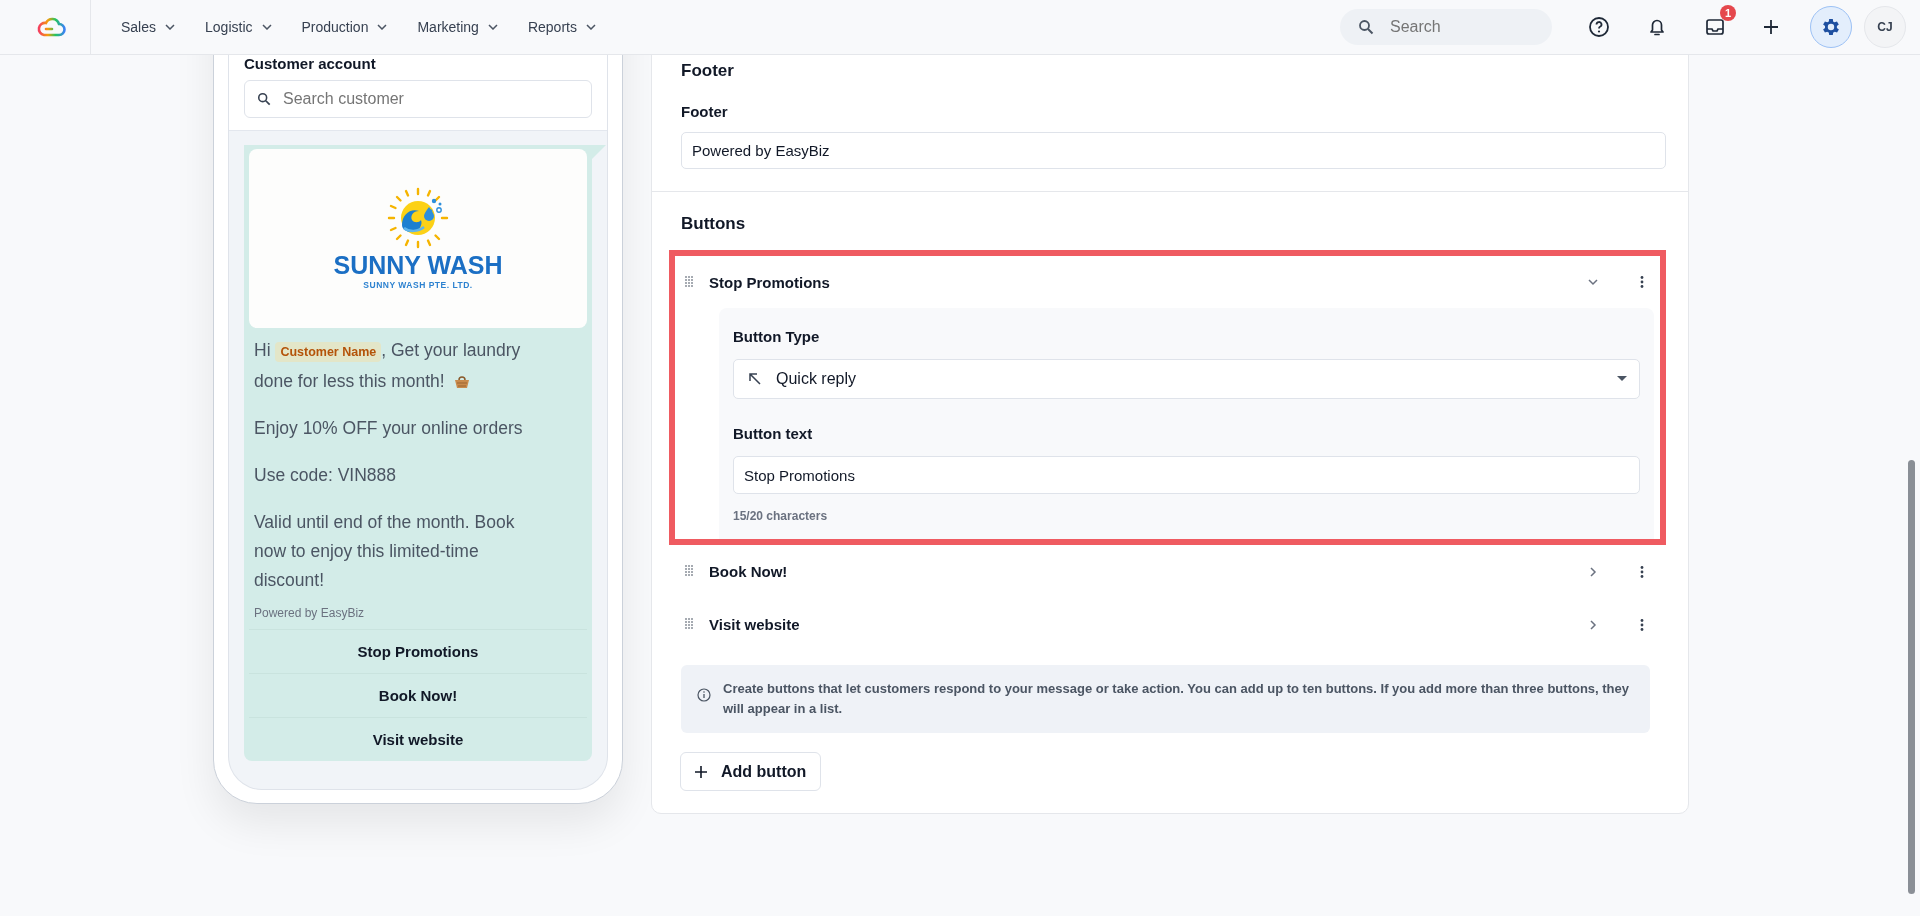 This screenshot has height=916, width=1920. I want to click on quick-reply-button: Stop Promotions, so click(418, 651).